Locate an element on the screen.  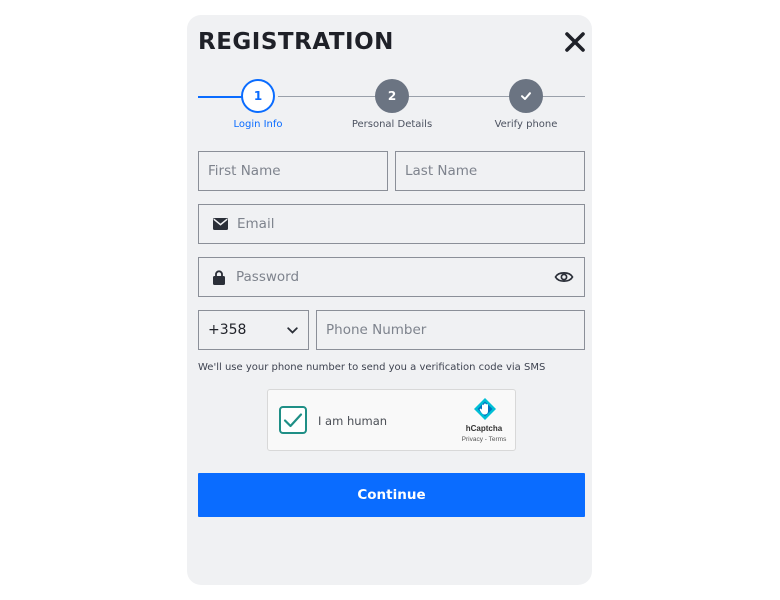
step-2-circle: 2 is located at coordinates (392, 96).